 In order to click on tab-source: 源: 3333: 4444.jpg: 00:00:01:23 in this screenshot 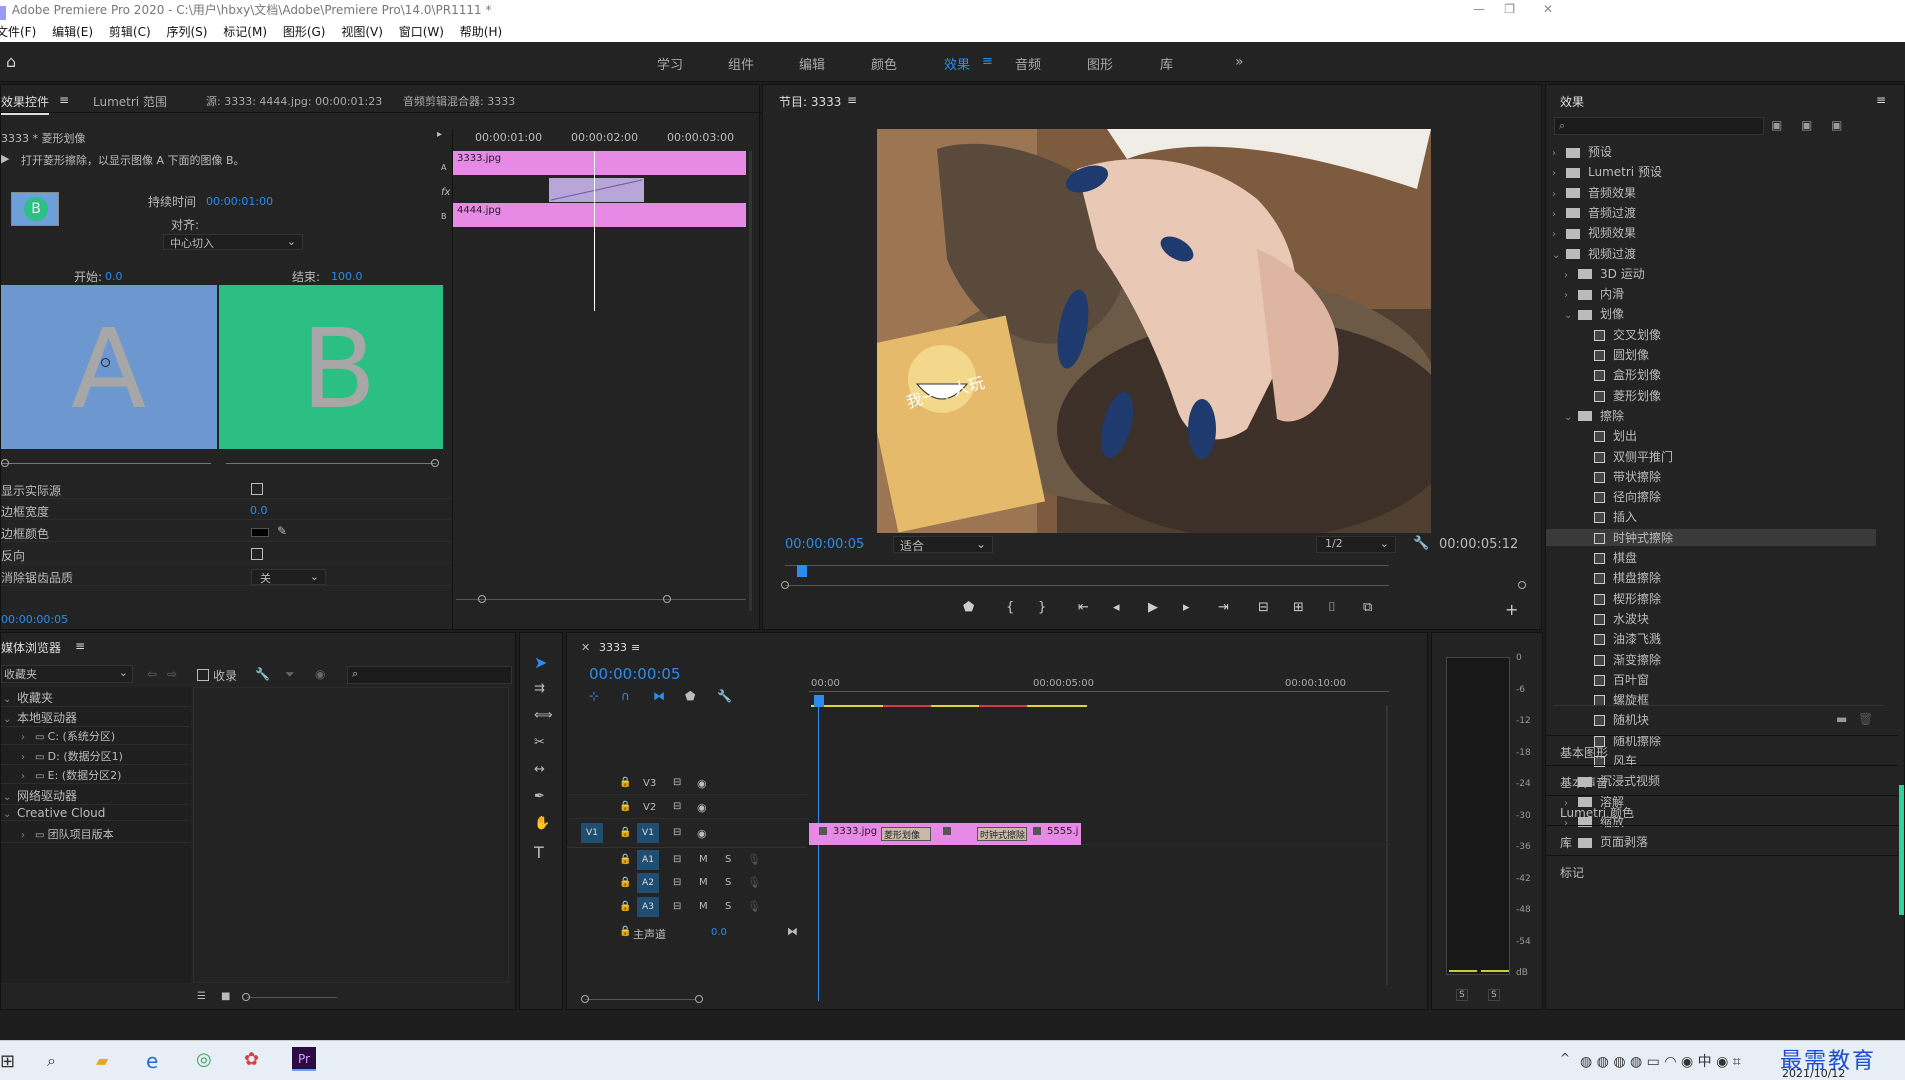, I will do `click(294, 101)`.